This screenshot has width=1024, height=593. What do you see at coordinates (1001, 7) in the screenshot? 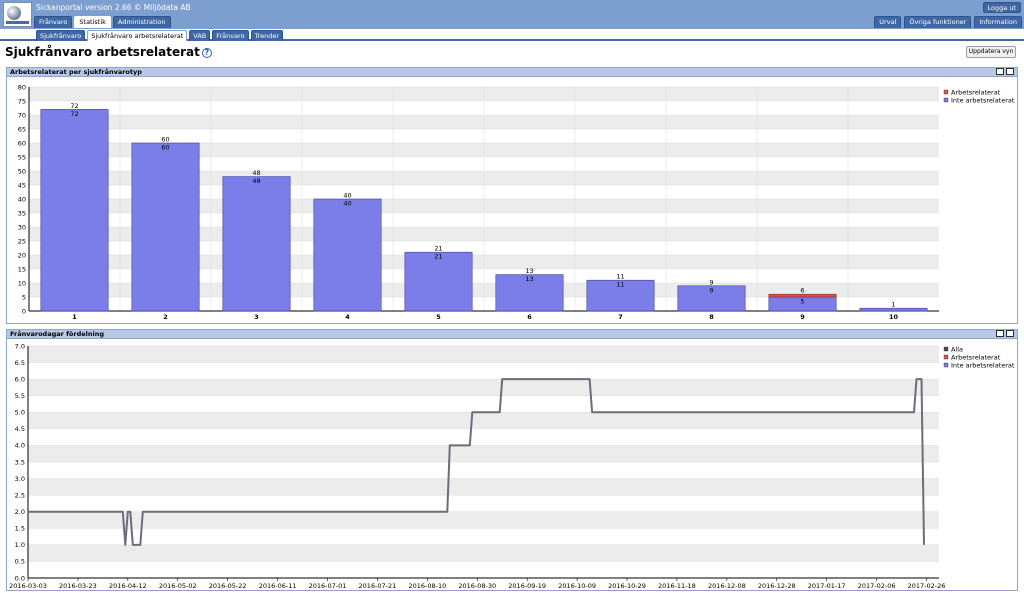
I see `logout-button: Logga ut` at bounding box center [1001, 7].